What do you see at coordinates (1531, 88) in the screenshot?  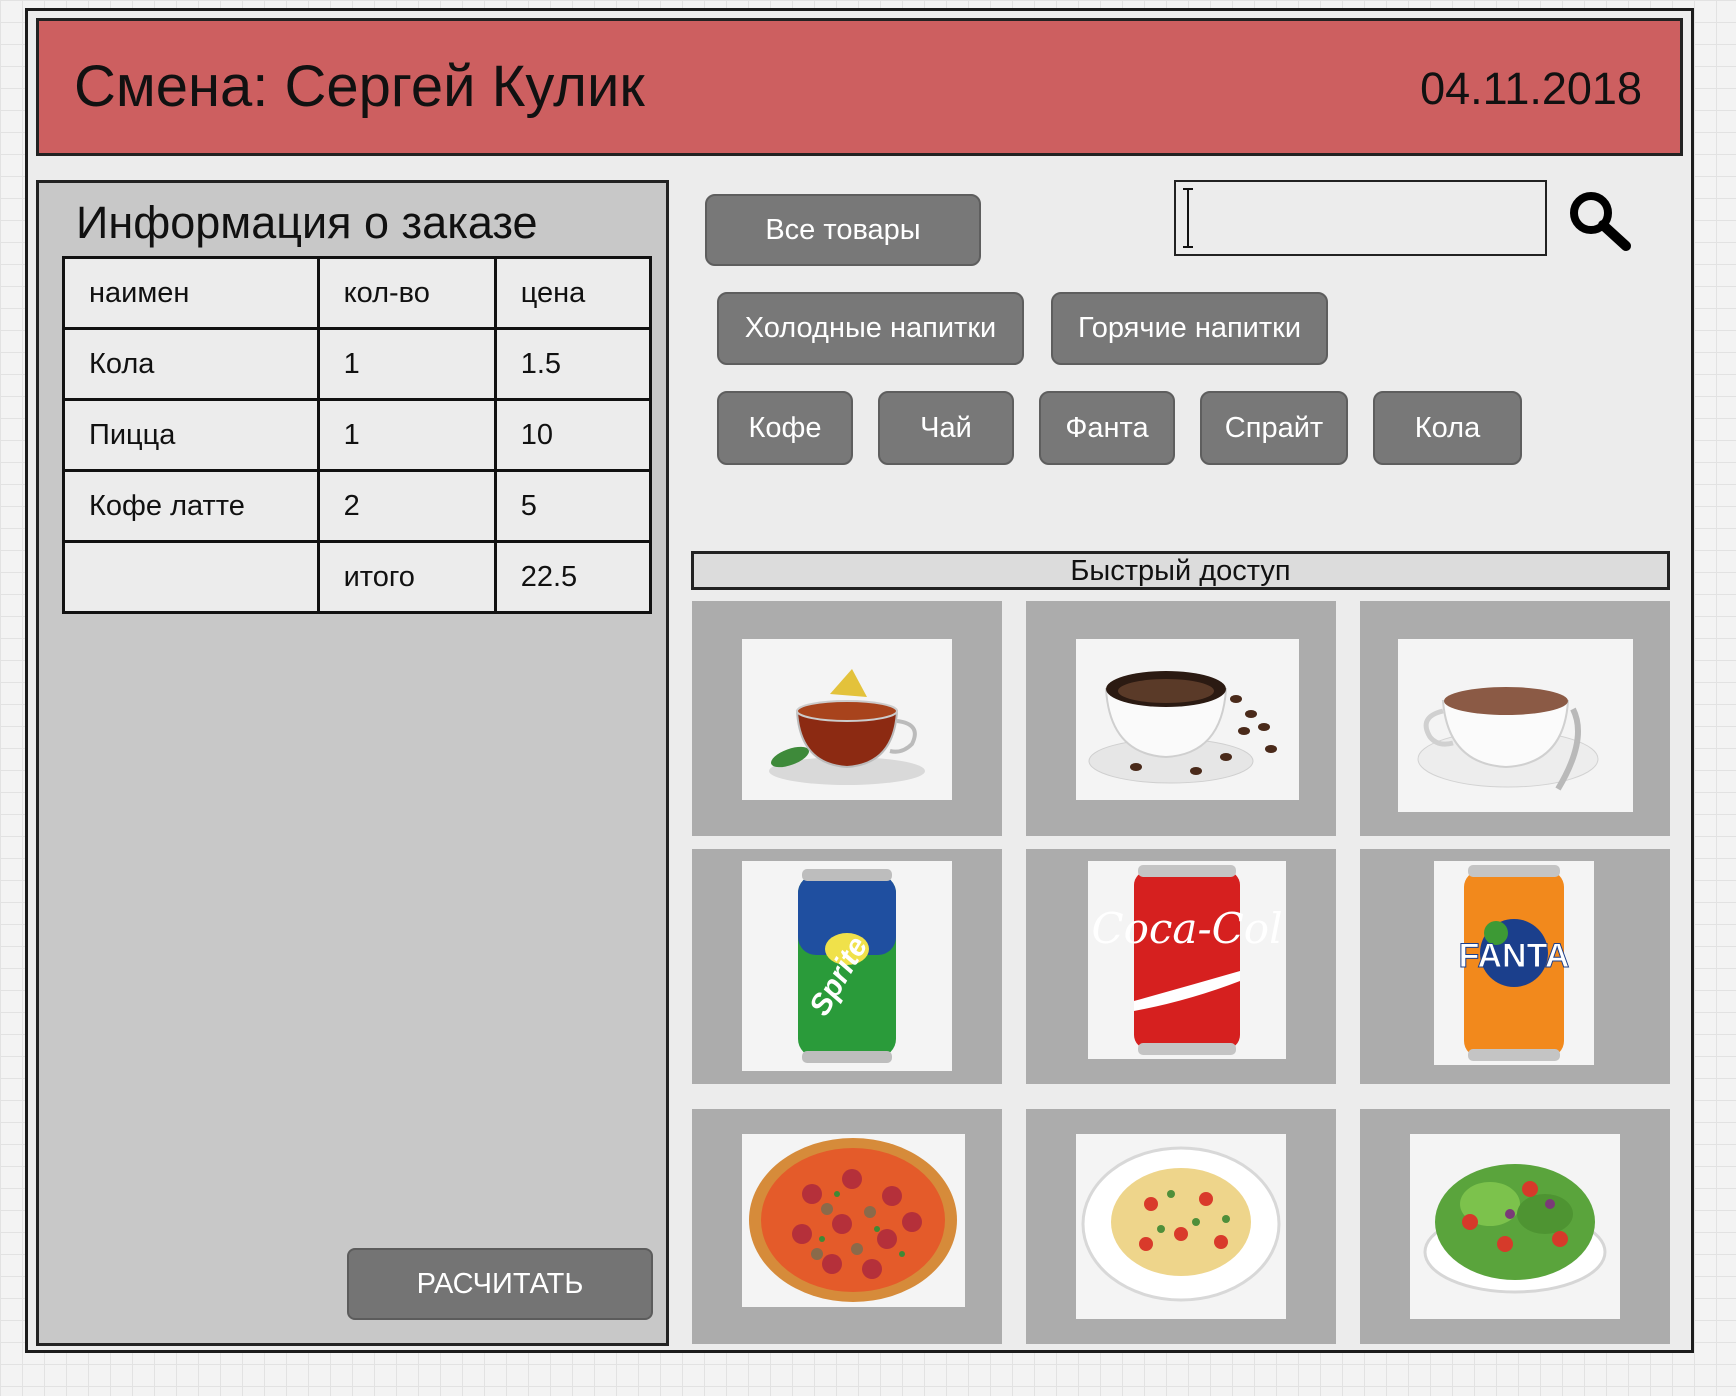 I see `shift-date: 04.11.2018` at bounding box center [1531, 88].